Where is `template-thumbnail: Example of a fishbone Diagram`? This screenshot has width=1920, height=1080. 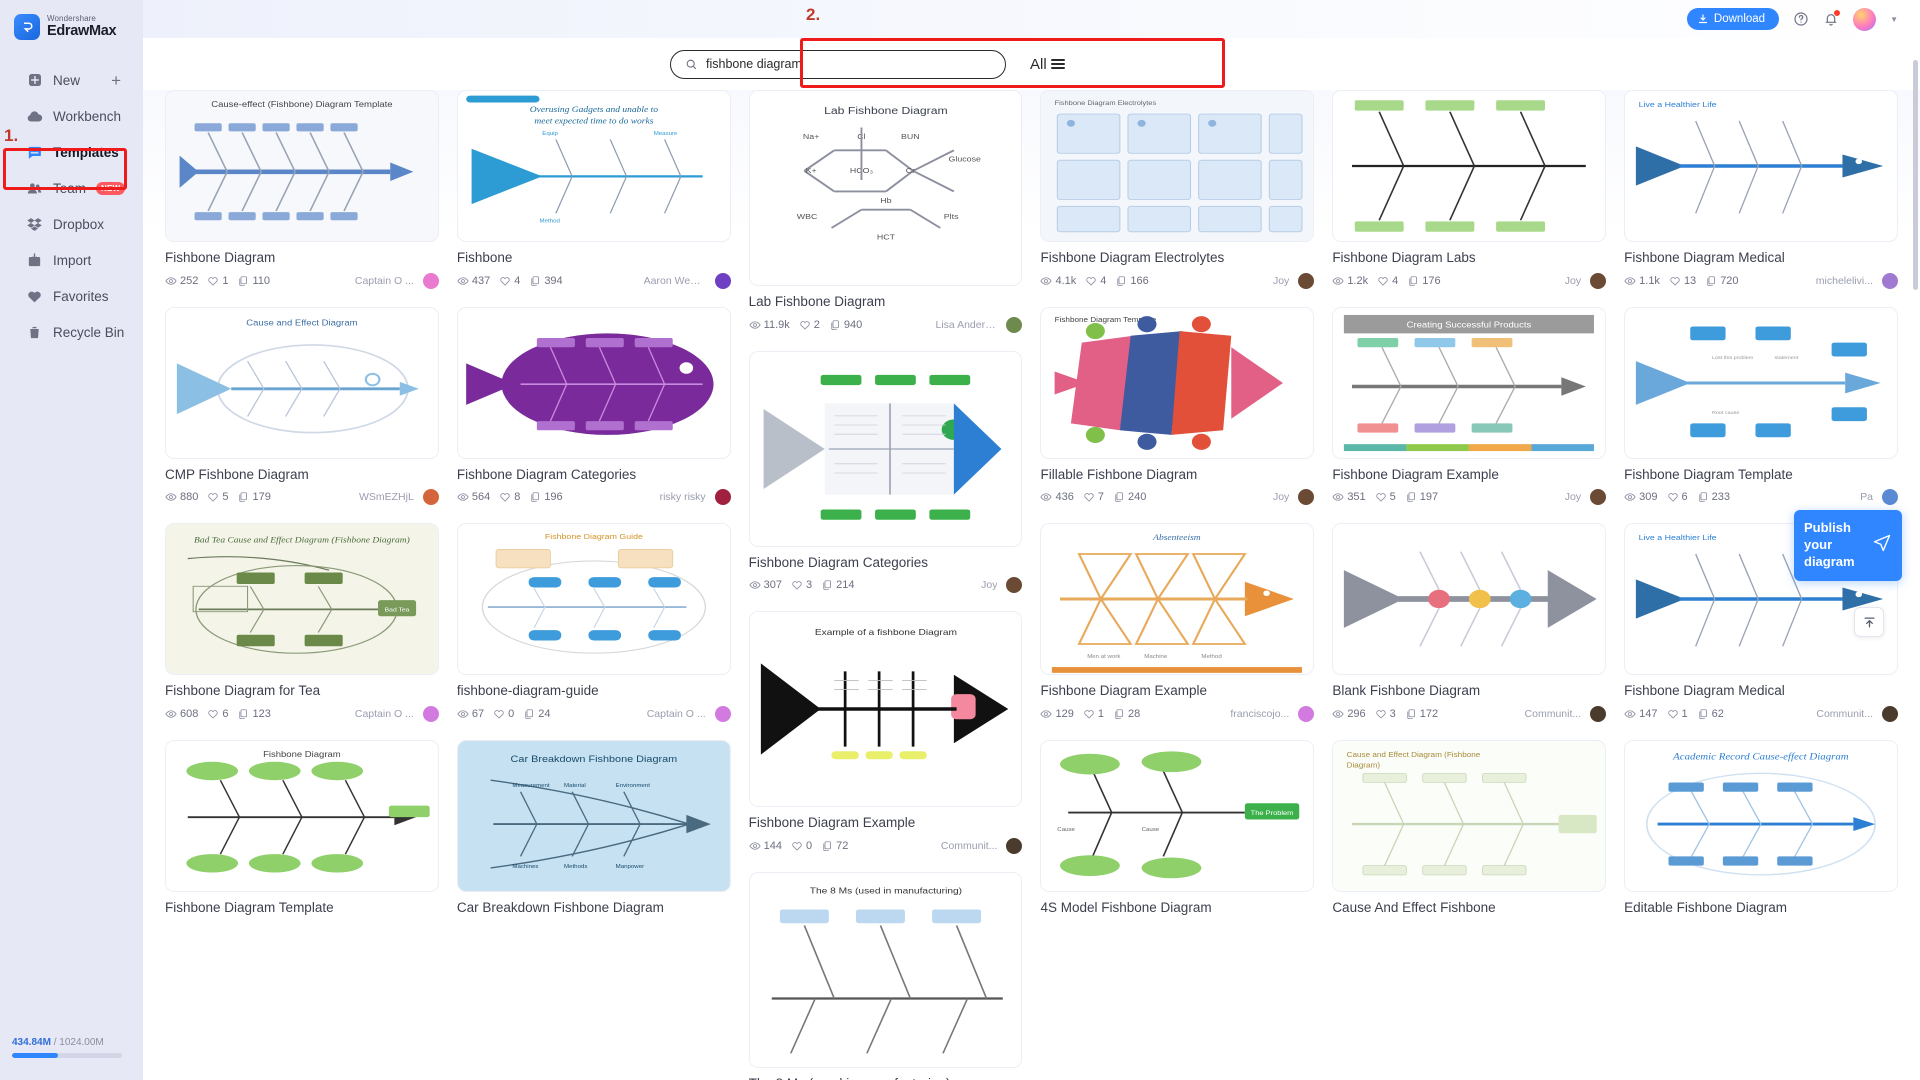 template-thumbnail: Example of a fishbone Diagram is located at coordinates (885, 709).